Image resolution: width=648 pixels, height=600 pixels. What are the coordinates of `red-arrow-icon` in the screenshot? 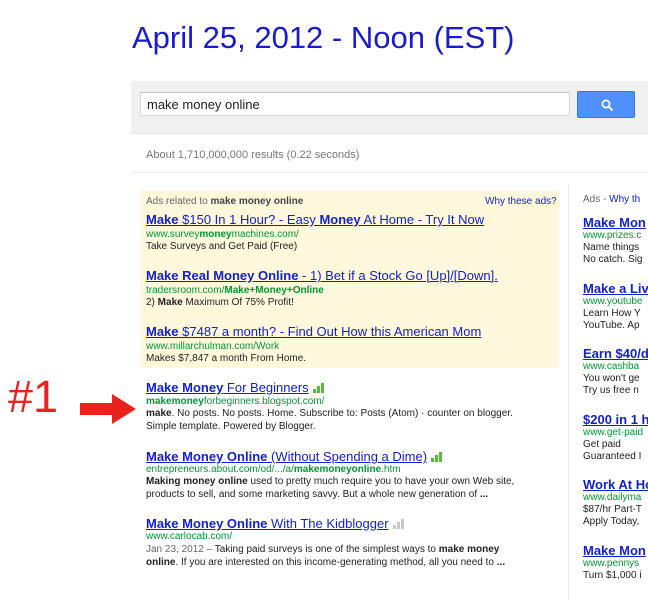 It's located at (108, 409).